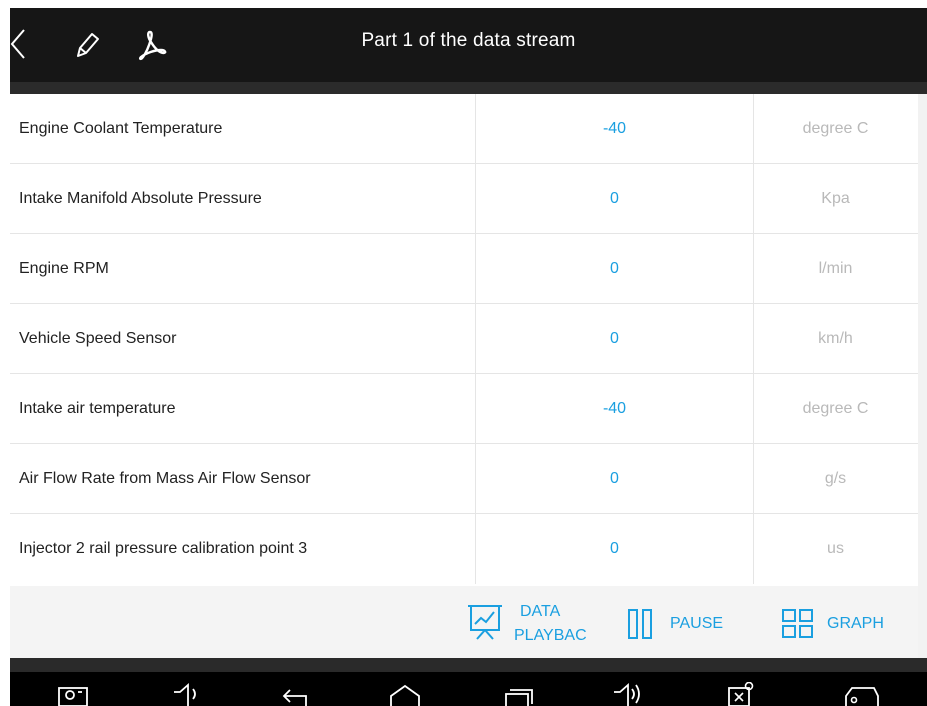  I want to click on parameter-name: Intake Manifold Absolute Pressure, so click(140, 198).